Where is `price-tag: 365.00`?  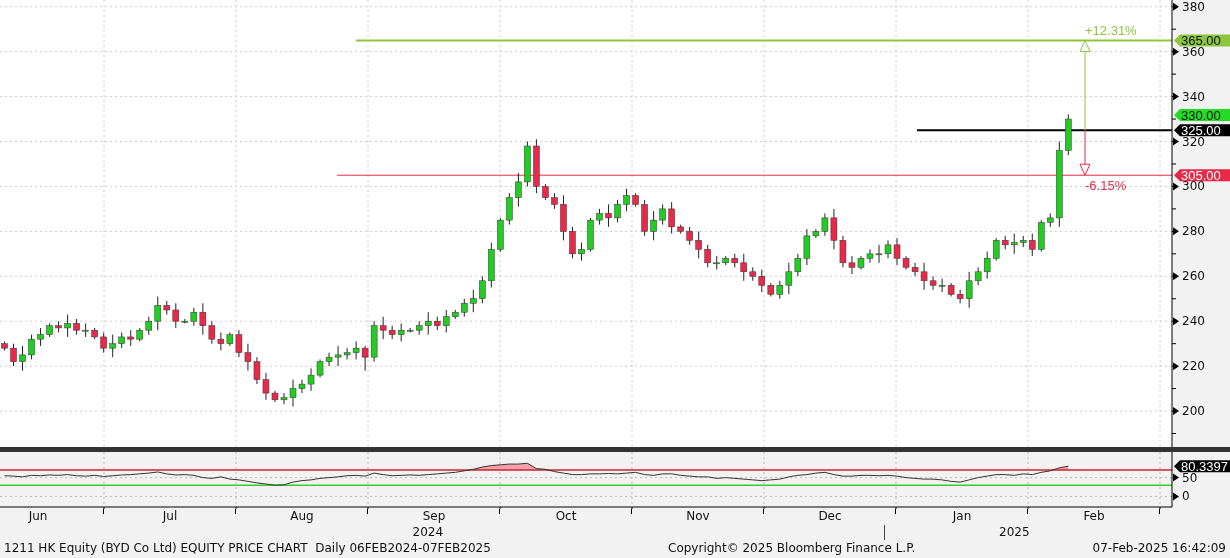 price-tag: 365.00 is located at coordinates (1202, 40).